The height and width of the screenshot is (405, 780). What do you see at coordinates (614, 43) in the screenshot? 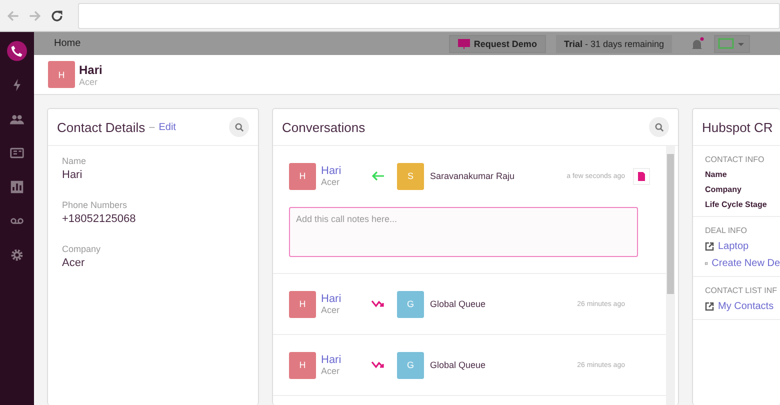
I see `trial-notice: Trial - 31 days remaining` at bounding box center [614, 43].